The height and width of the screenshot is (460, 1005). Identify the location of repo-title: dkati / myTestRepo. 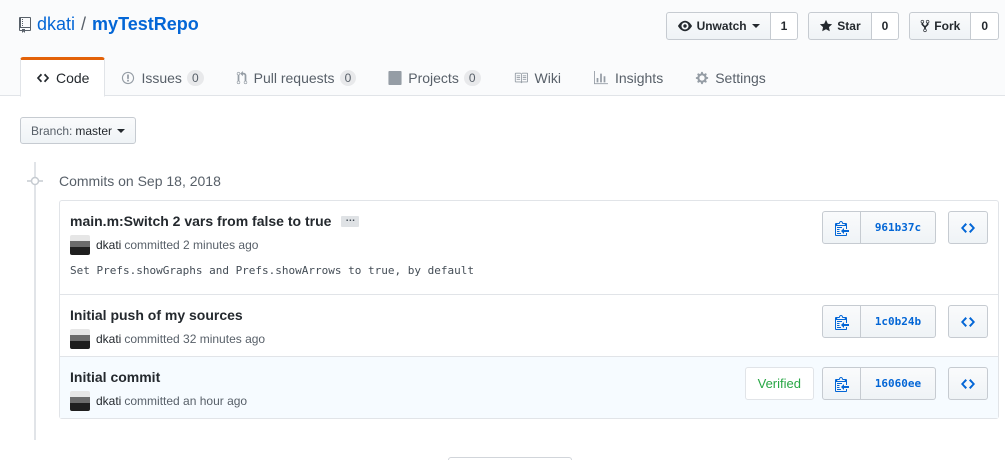
(109, 24).